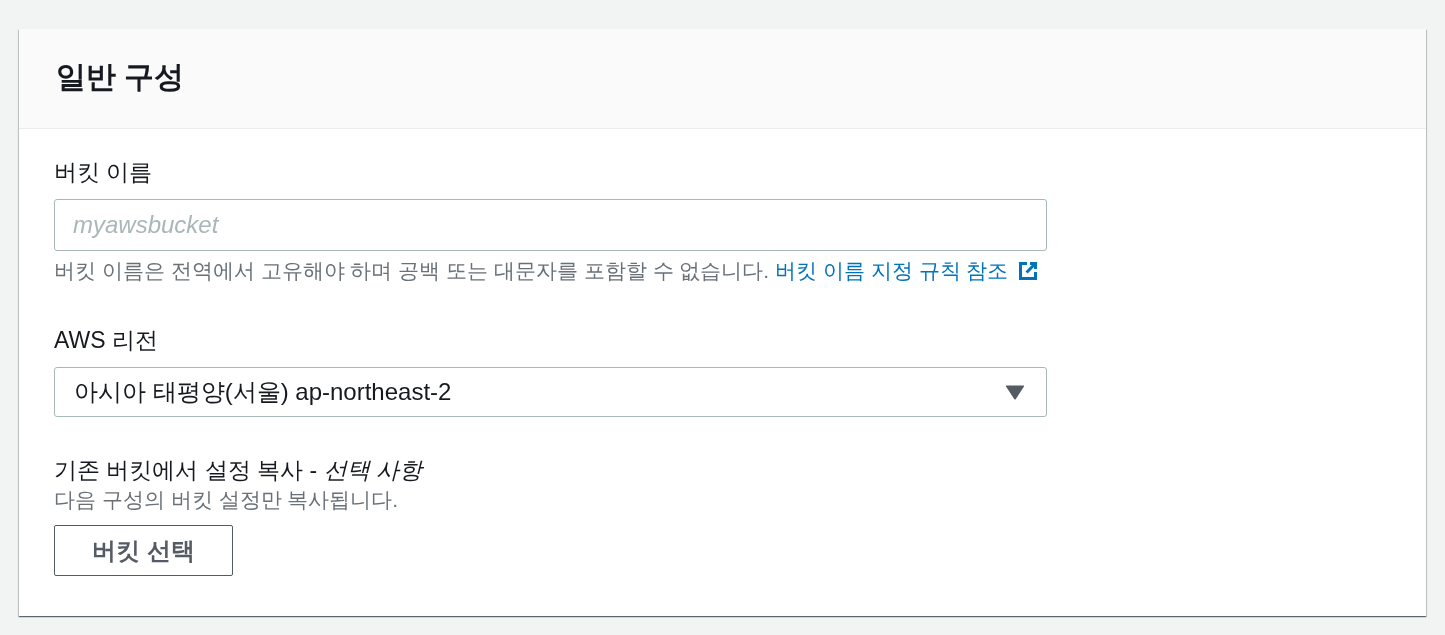 Image resolution: width=1445 pixels, height=635 pixels. Describe the element at coordinates (908, 271) in the screenshot. I see `help-link: 버킷 이름 지정 규칙 참조` at that location.